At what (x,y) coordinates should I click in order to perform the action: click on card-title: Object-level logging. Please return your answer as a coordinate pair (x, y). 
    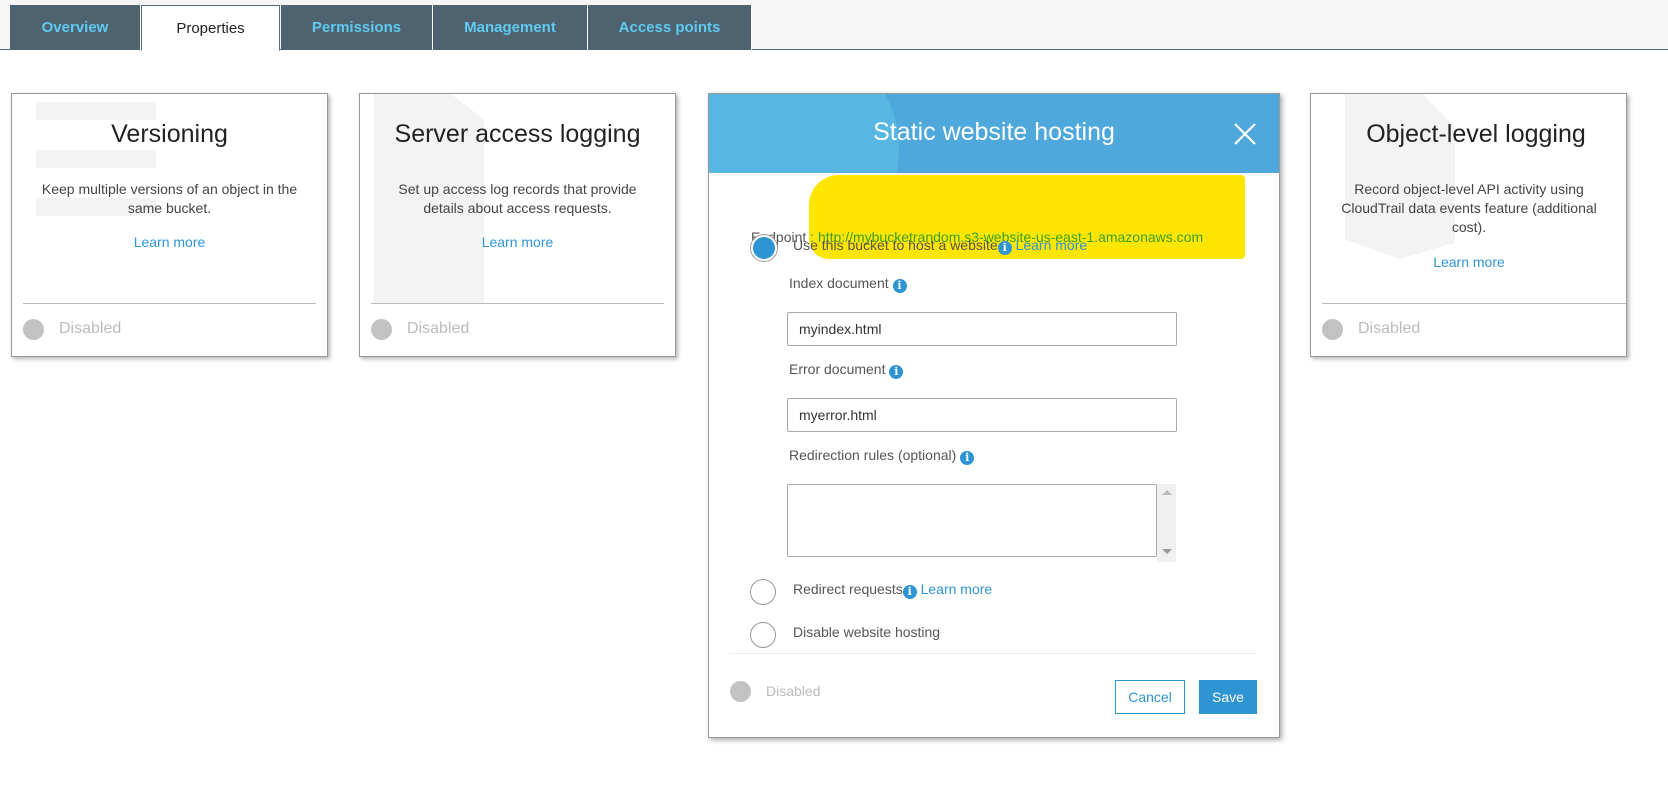
    Looking at the image, I should click on (1476, 134).